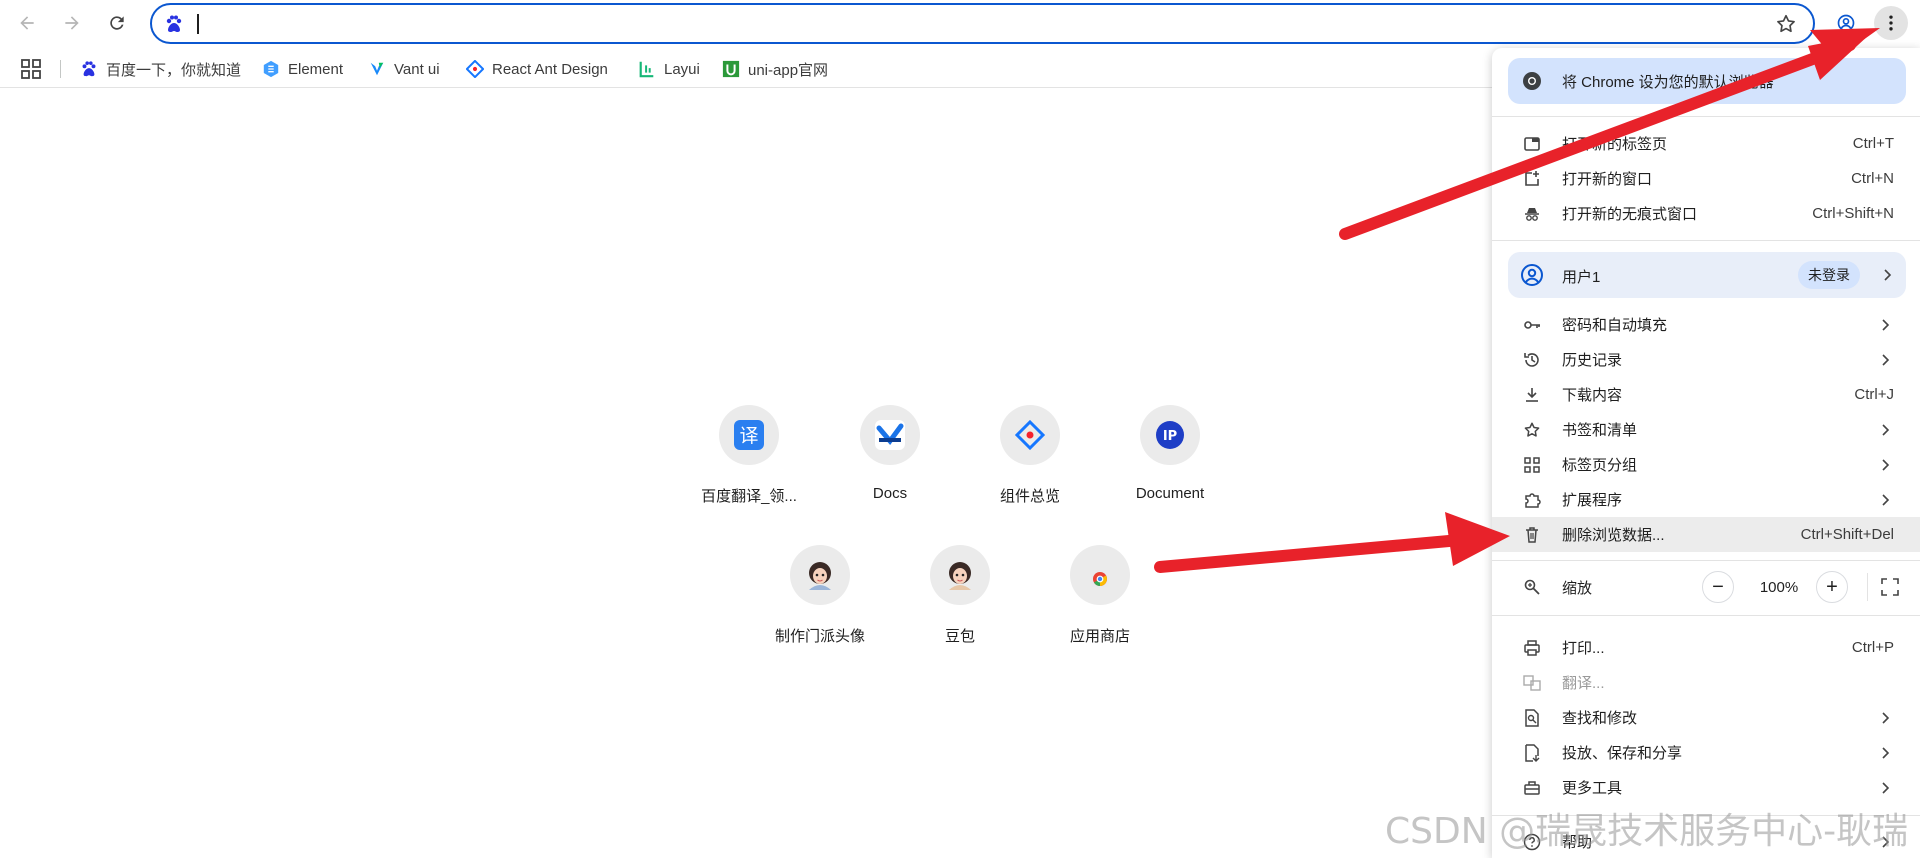  I want to click on bookmark-element: Element, so click(302, 69).